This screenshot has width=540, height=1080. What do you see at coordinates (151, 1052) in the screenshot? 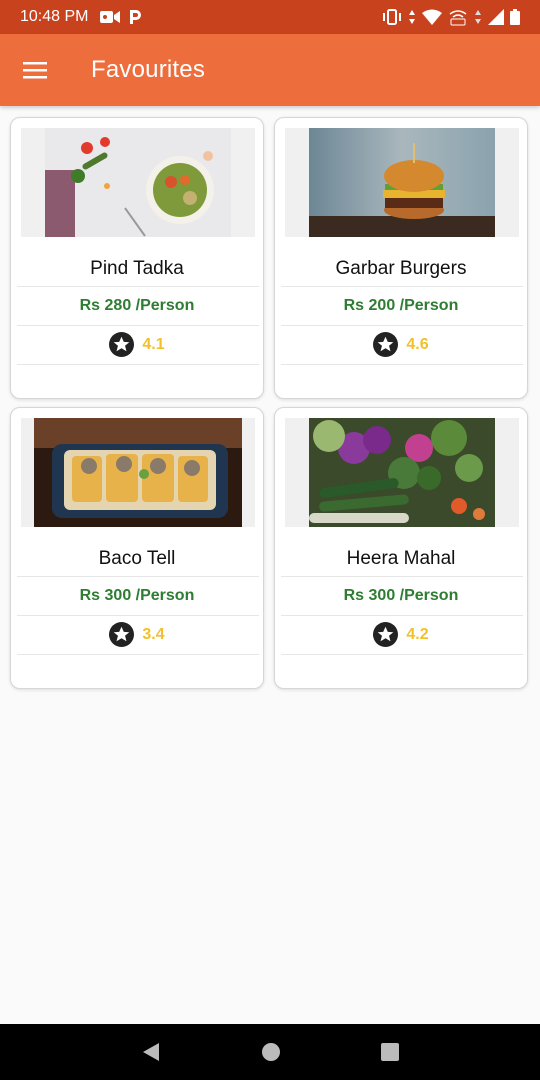
I see `back-icon` at bounding box center [151, 1052].